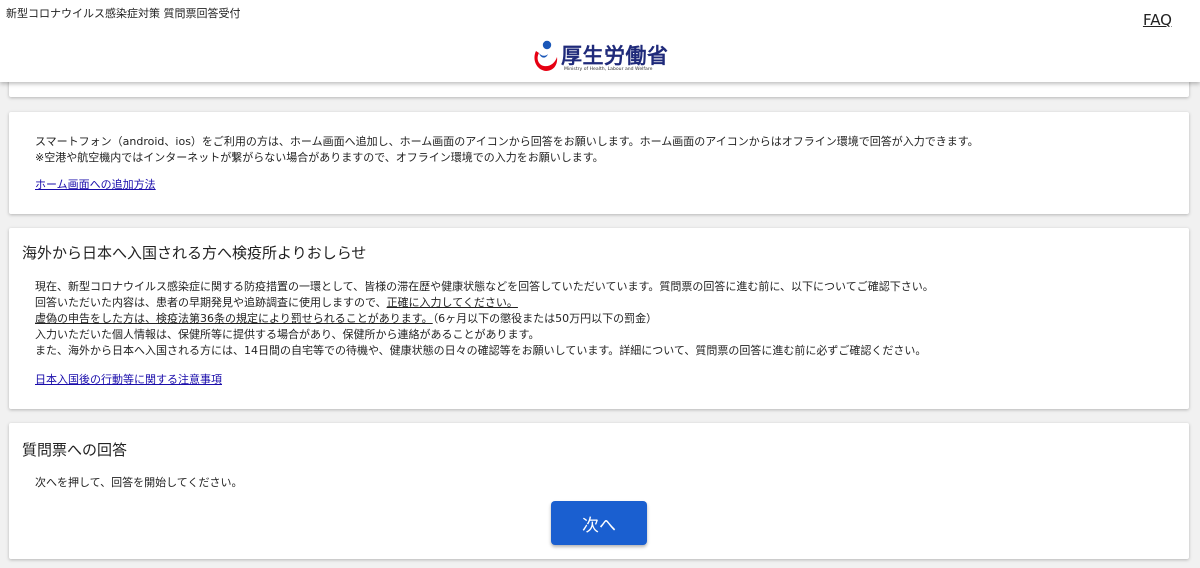  Describe the element at coordinates (545, 318) in the screenshot. I see `penalty-detail: （6ヶ月以下の懲役または50万円以下の罰金）` at that location.